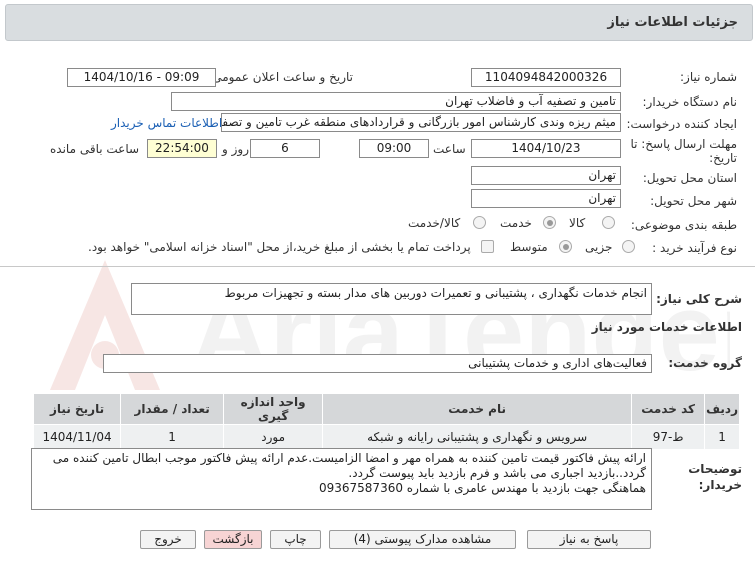 This screenshot has width=755, height=566. Describe the element at coordinates (549, 222) in the screenshot. I see `category-radio-service` at that location.